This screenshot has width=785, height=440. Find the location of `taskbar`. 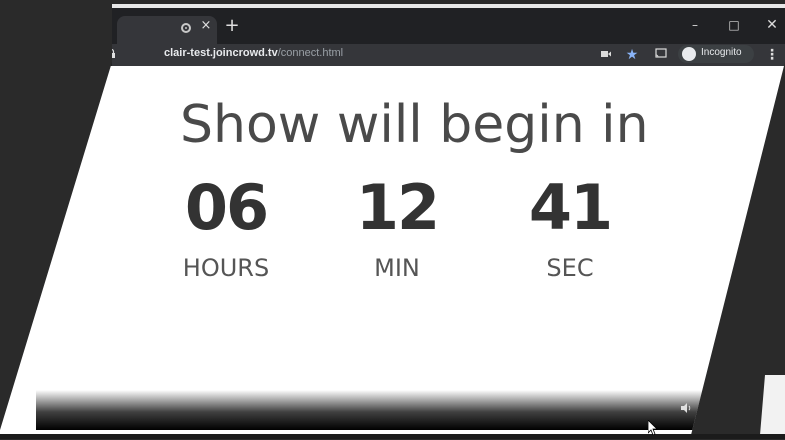

taskbar is located at coordinates (392, 436).